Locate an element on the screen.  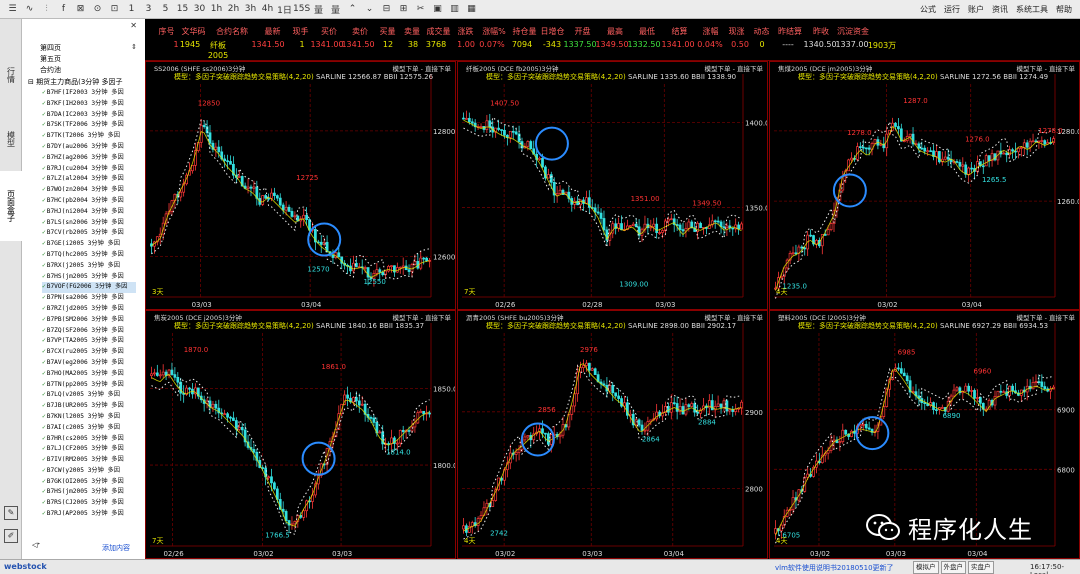
sidebar-list-item: ✓B7HJ(ni2004 3分钟 多因 is located at coordinates (89, 212).